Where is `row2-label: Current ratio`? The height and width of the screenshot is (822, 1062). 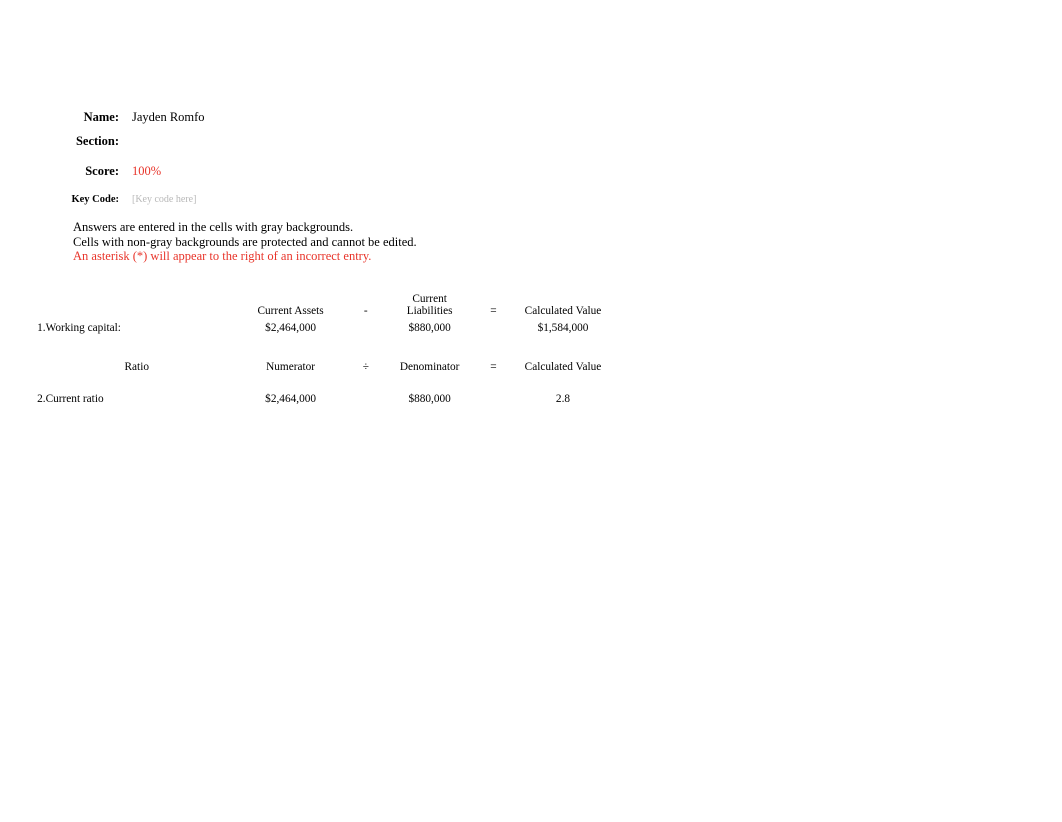
row2-label: Current ratio is located at coordinates (74, 398).